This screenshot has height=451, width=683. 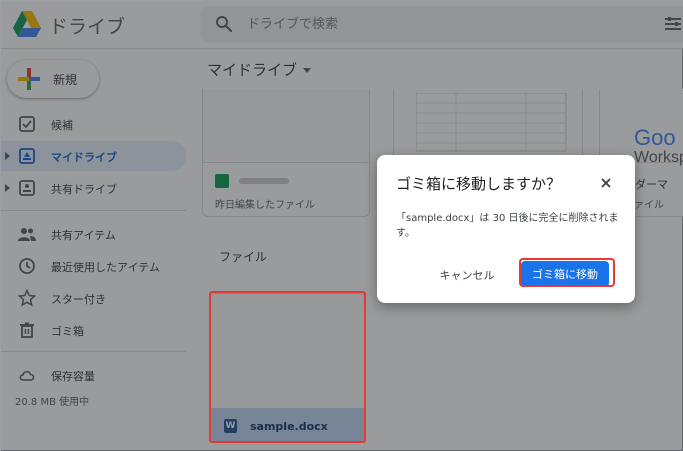 What do you see at coordinates (479, 184) in the screenshot?
I see `dialog-title: ゴミ箱に移動しますか？` at bounding box center [479, 184].